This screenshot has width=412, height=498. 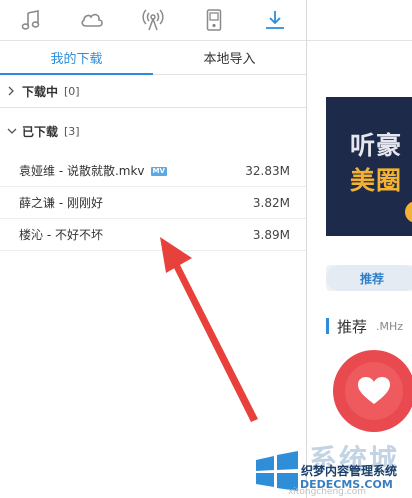 What do you see at coordinates (349, 471) in the screenshot?
I see `watermark-text: 织梦内容管理系统` at bounding box center [349, 471].